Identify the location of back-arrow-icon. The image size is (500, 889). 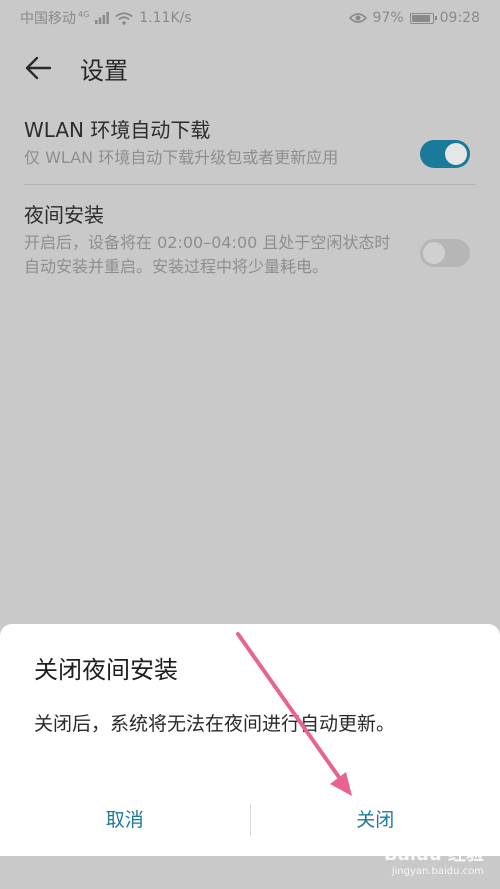
(38, 68).